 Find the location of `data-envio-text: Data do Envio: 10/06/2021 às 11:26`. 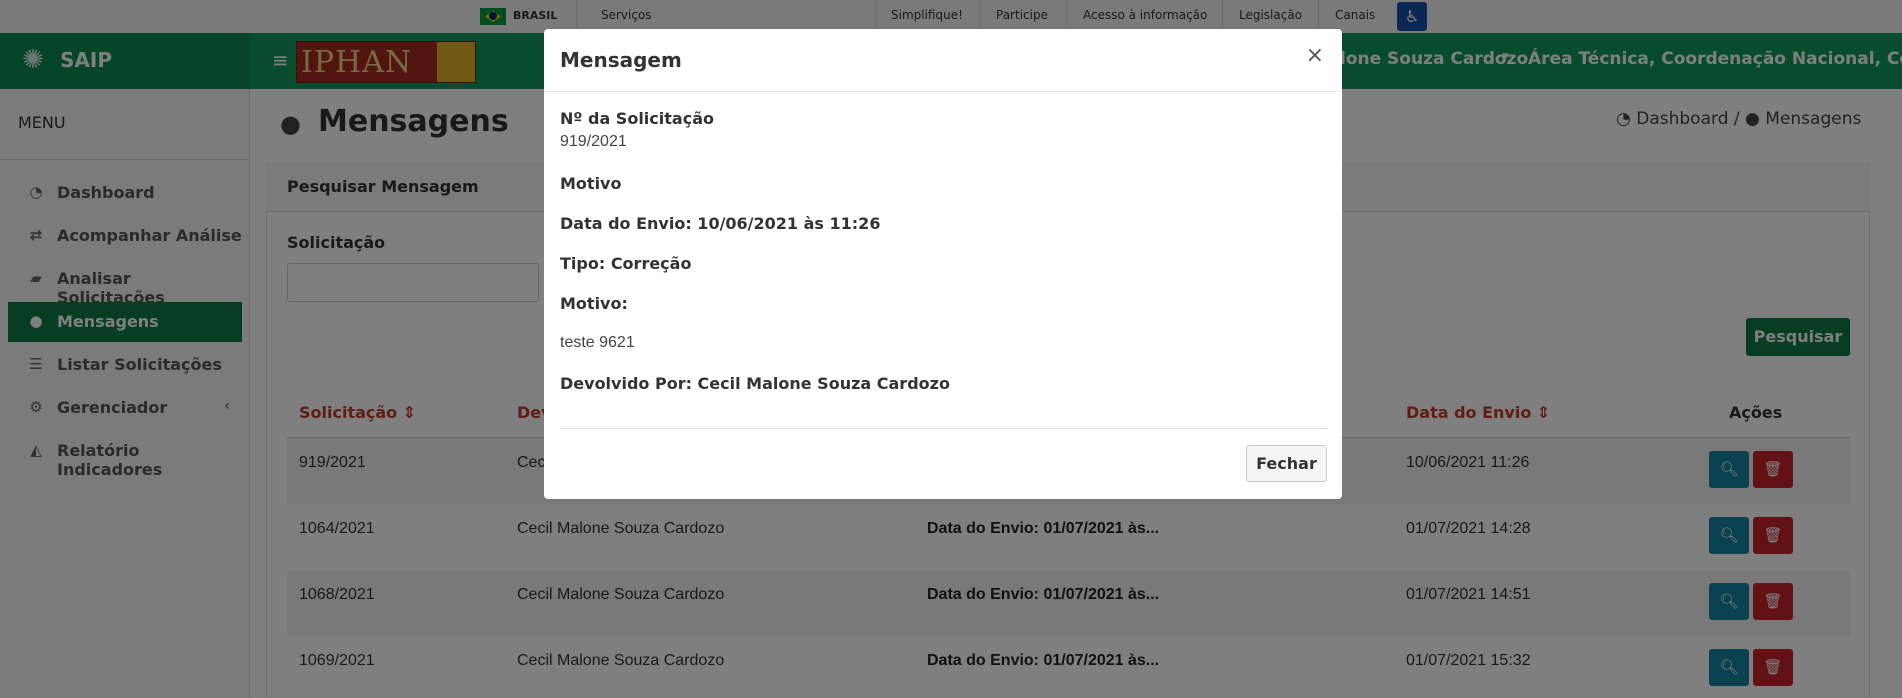

data-envio-text: Data do Envio: 10/06/2021 às 11:26 is located at coordinates (720, 223).